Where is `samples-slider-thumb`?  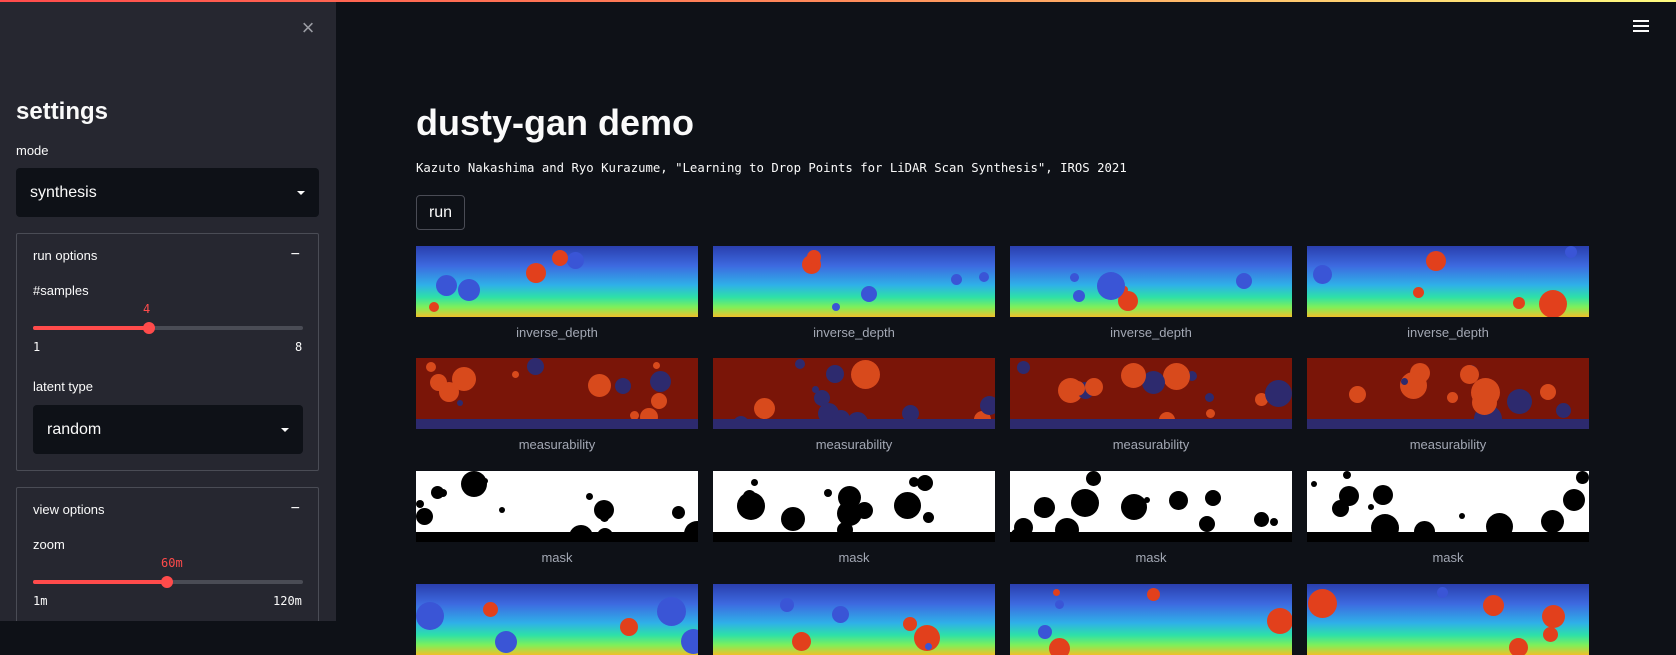 samples-slider-thumb is located at coordinates (149, 328).